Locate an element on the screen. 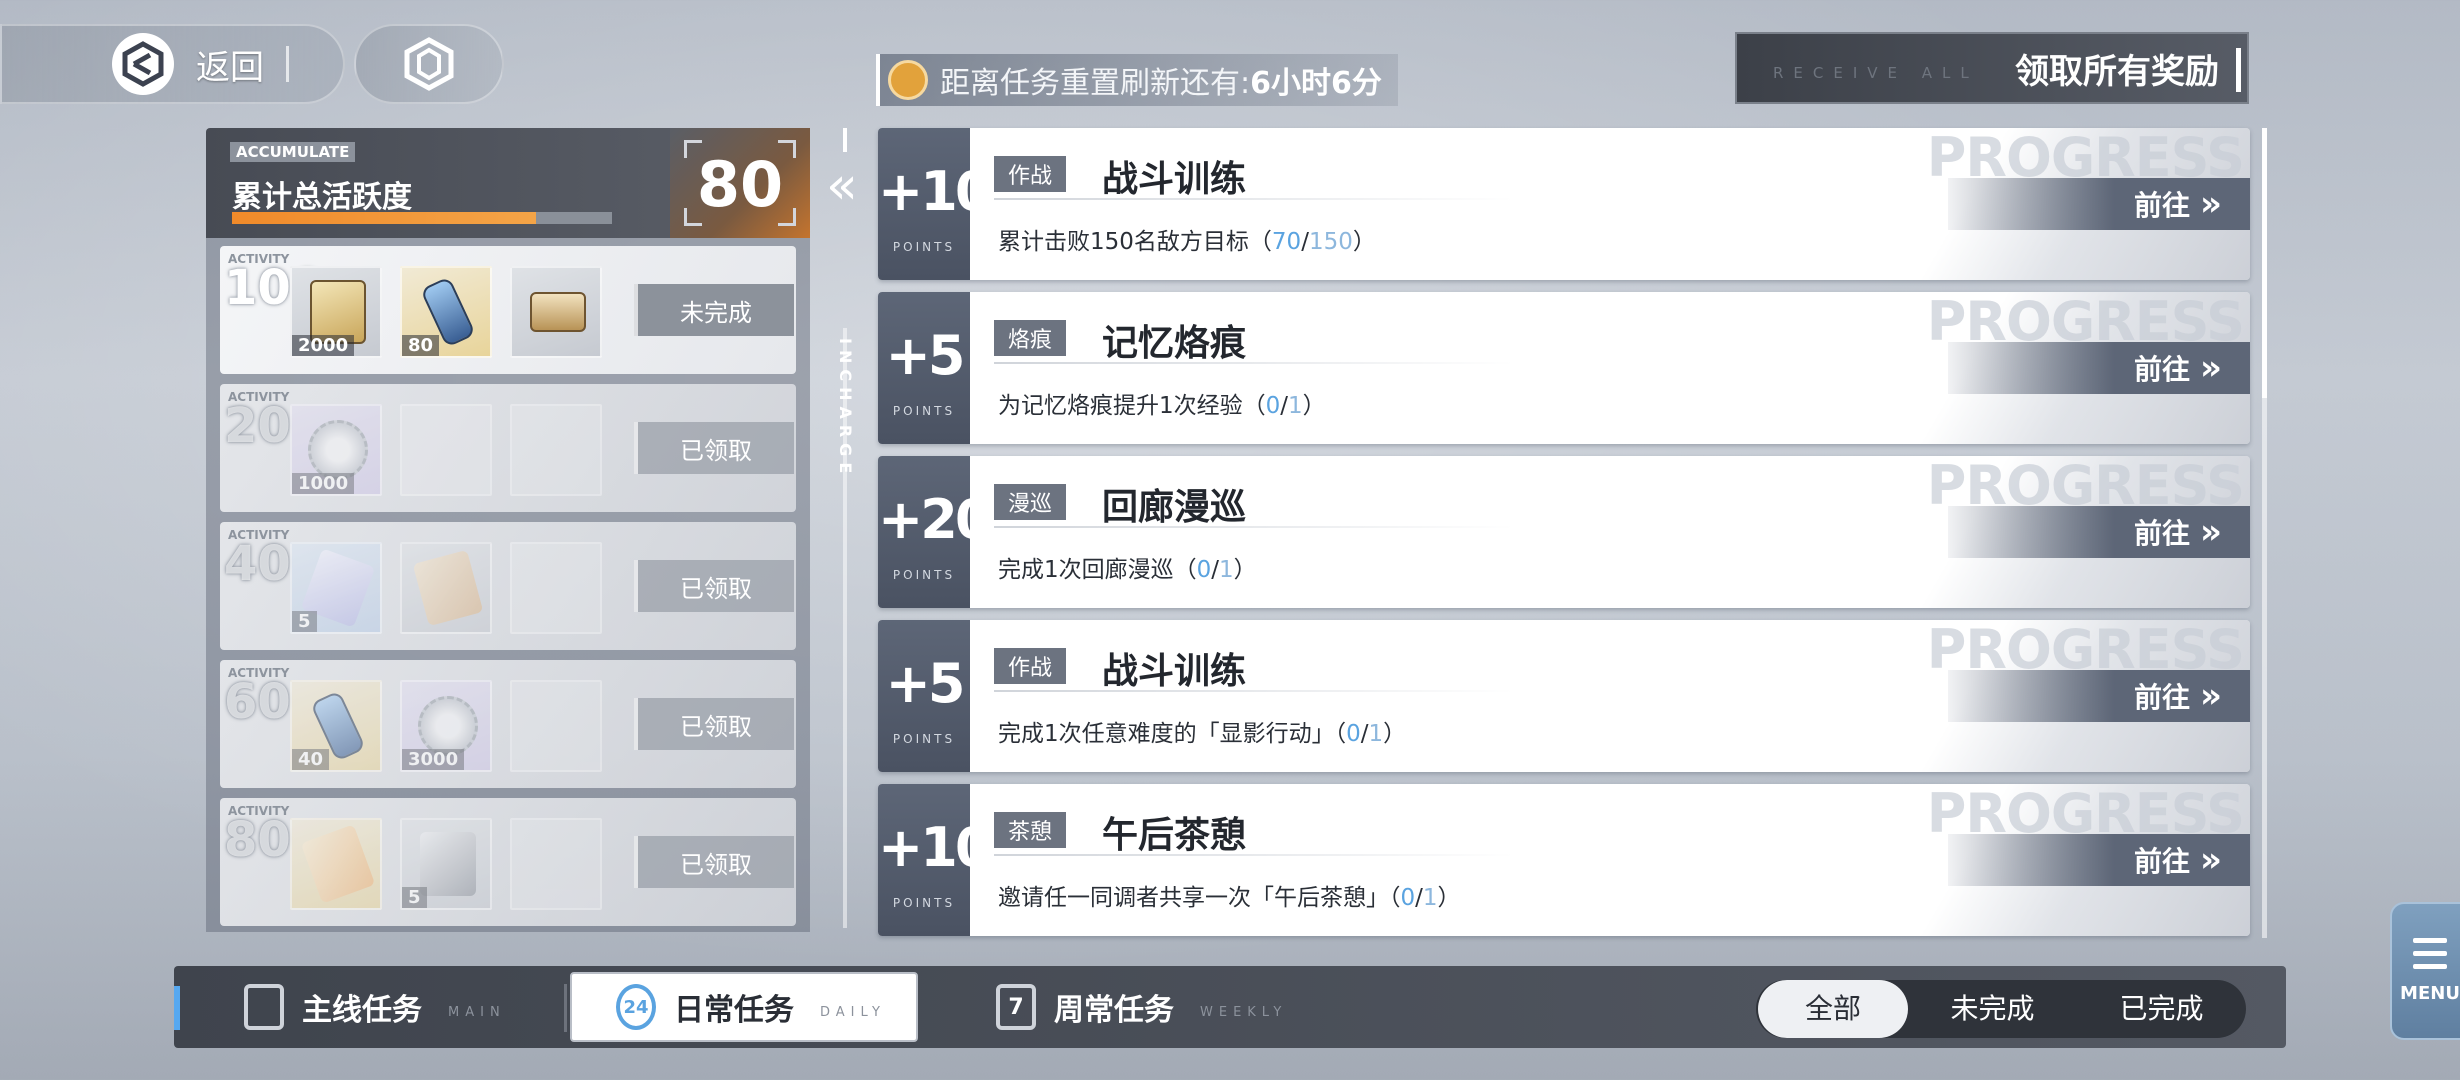 The image size is (2460, 1080). item-qty: 80 is located at coordinates (421, 345).